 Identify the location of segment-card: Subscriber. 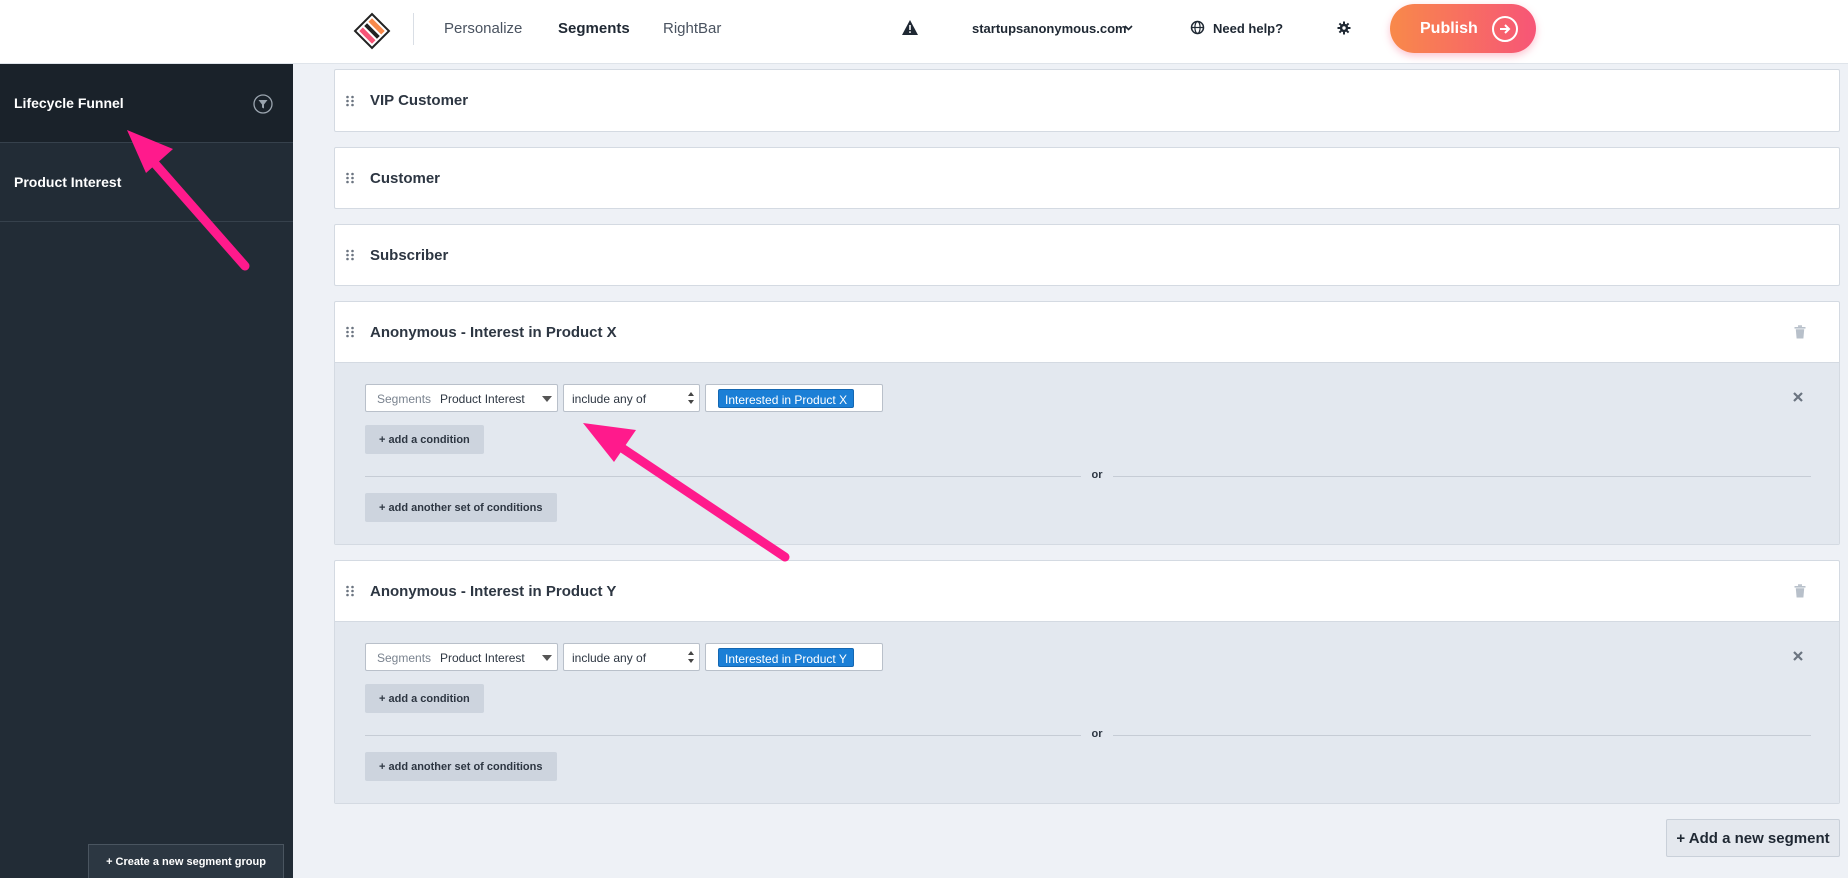
(1087, 255).